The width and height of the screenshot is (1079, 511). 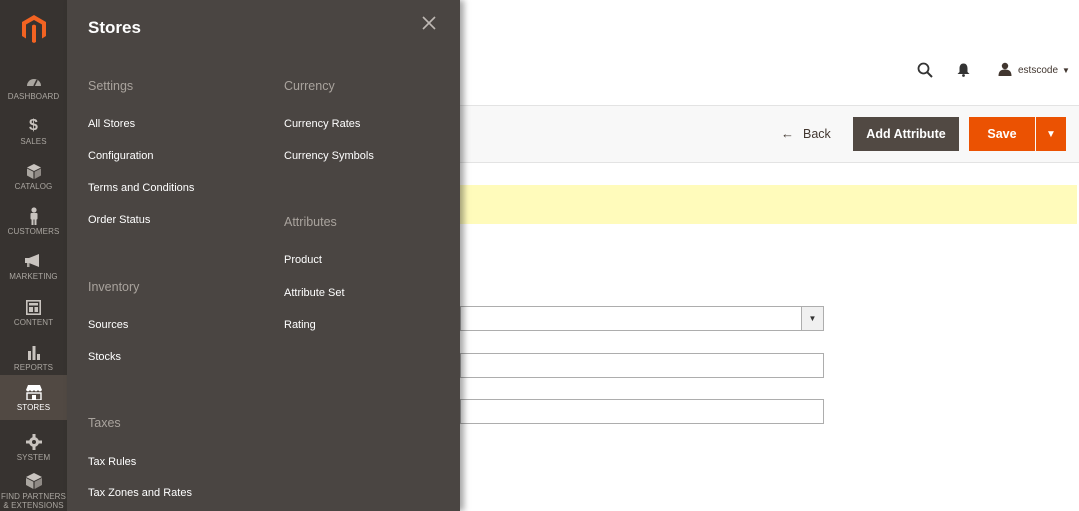 I want to click on nav-item-find-partners: FIND PARTNERS & EXTENSIONS, so click(x=33, y=489).